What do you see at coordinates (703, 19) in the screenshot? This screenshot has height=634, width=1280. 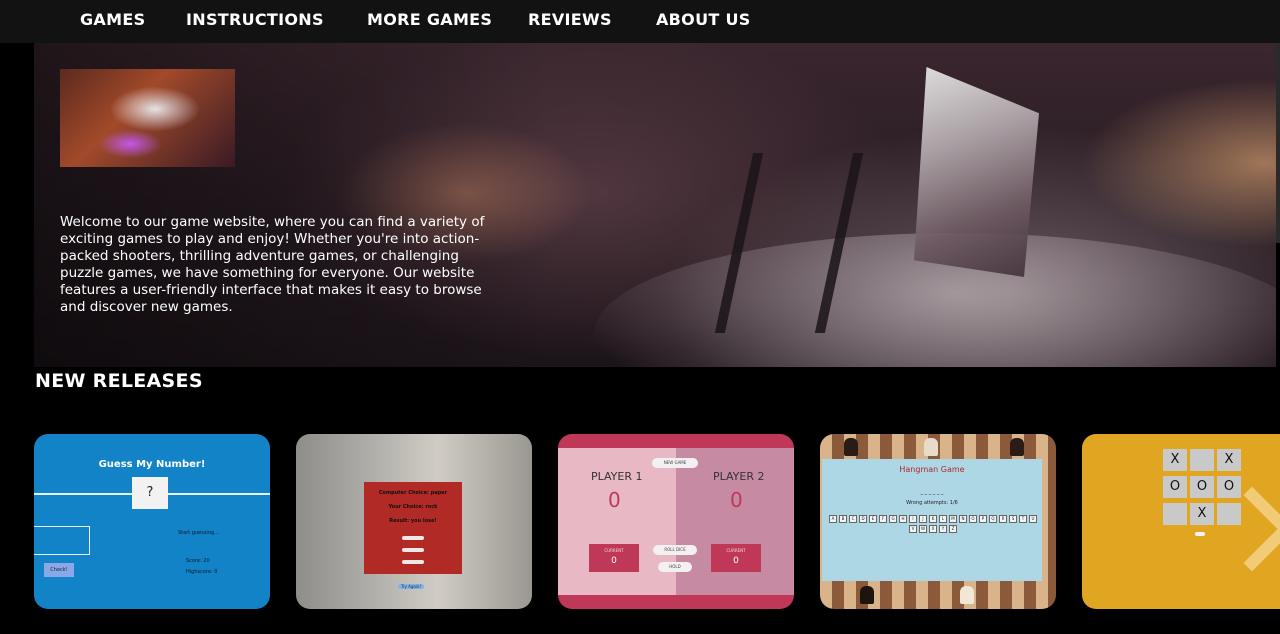 I see `nav-about-us: ABOUT US` at bounding box center [703, 19].